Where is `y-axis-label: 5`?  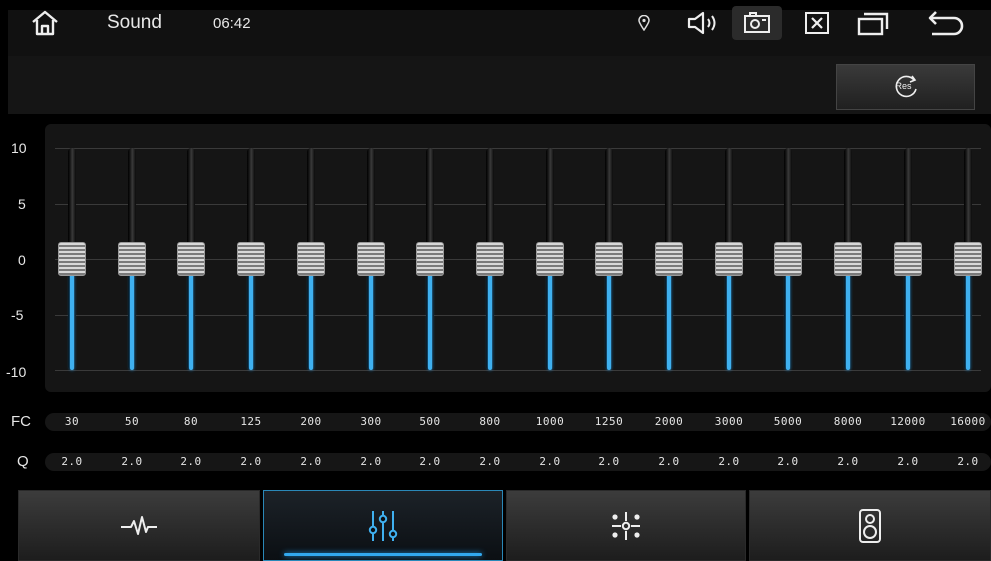 y-axis-label: 5 is located at coordinates (22, 204).